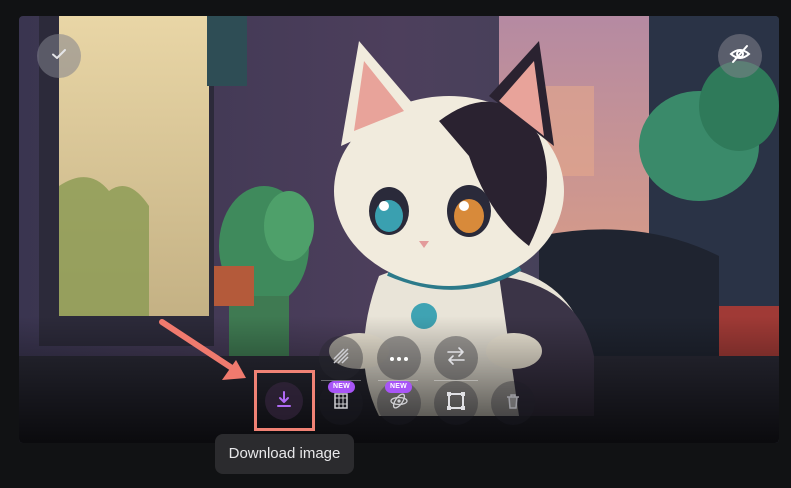 The width and height of the screenshot is (791, 488). I want to click on crop-button, so click(456, 403).